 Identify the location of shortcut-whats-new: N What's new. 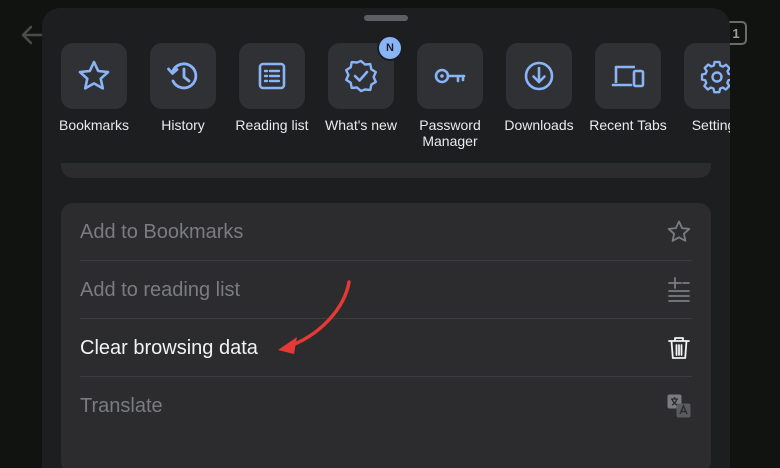
(361, 84).